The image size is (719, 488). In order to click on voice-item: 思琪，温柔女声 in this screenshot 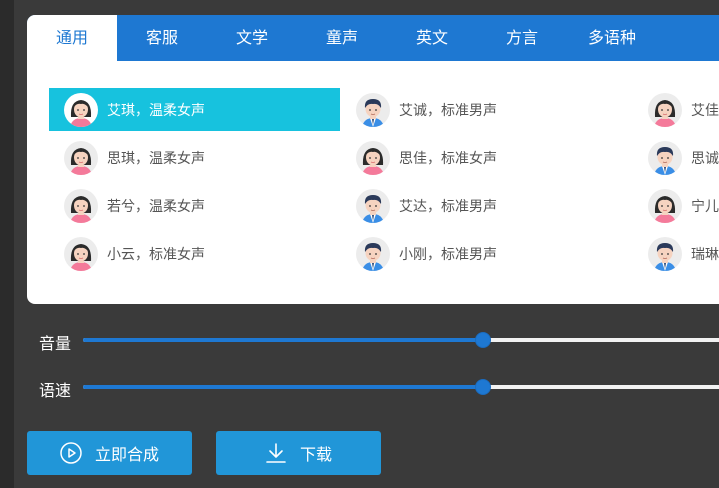, I will do `click(194, 157)`.